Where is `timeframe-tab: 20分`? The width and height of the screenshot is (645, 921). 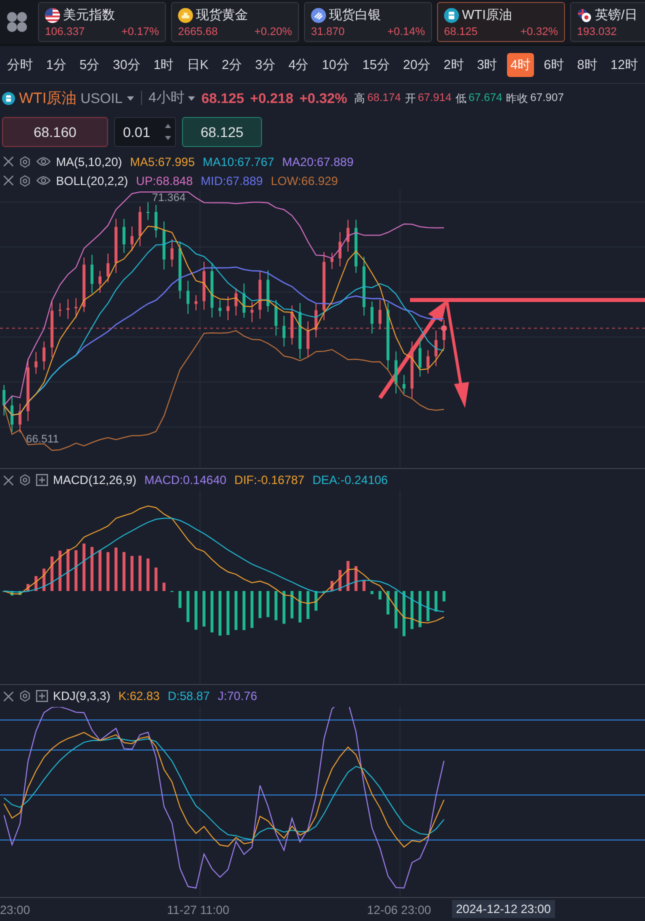
timeframe-tab: 20分 is located at coordinates (417, 64).